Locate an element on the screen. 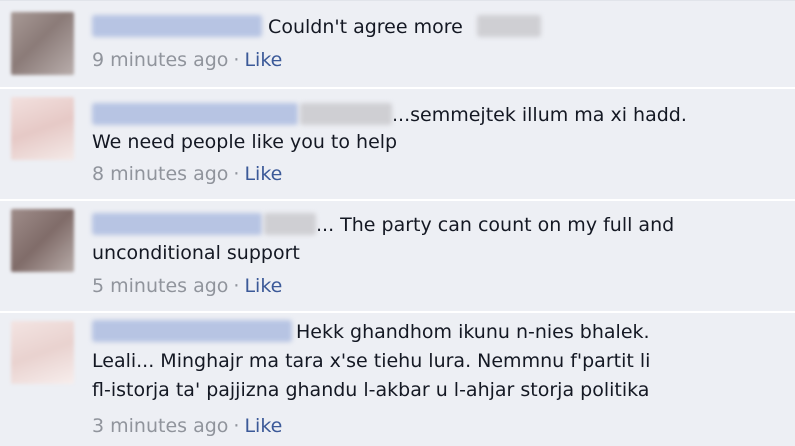  comment-text-line: ...semmejtek illum ma xi hadd. is located at coordinates (389, 115).